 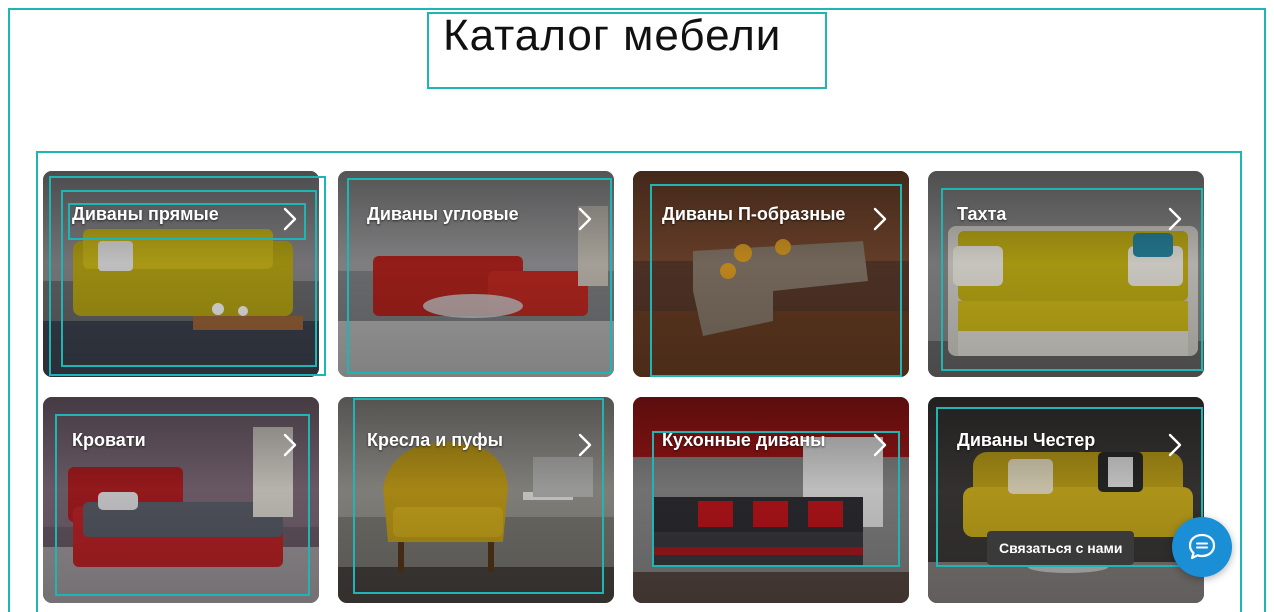 What do you see at coordinates (754, 214) in the screenshot?
I see `card-label: Диваны П-образные` at bounding box center [754, 214].